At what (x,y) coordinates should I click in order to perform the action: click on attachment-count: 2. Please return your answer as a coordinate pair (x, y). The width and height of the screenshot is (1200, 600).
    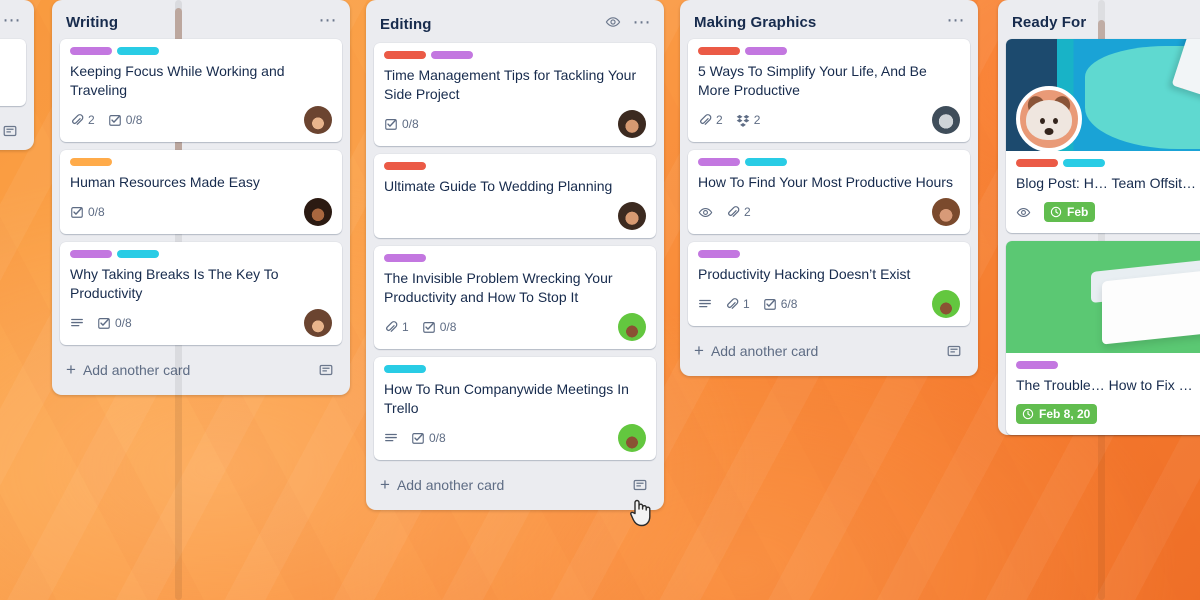
    Looking at the image, I should click on (747, 212).